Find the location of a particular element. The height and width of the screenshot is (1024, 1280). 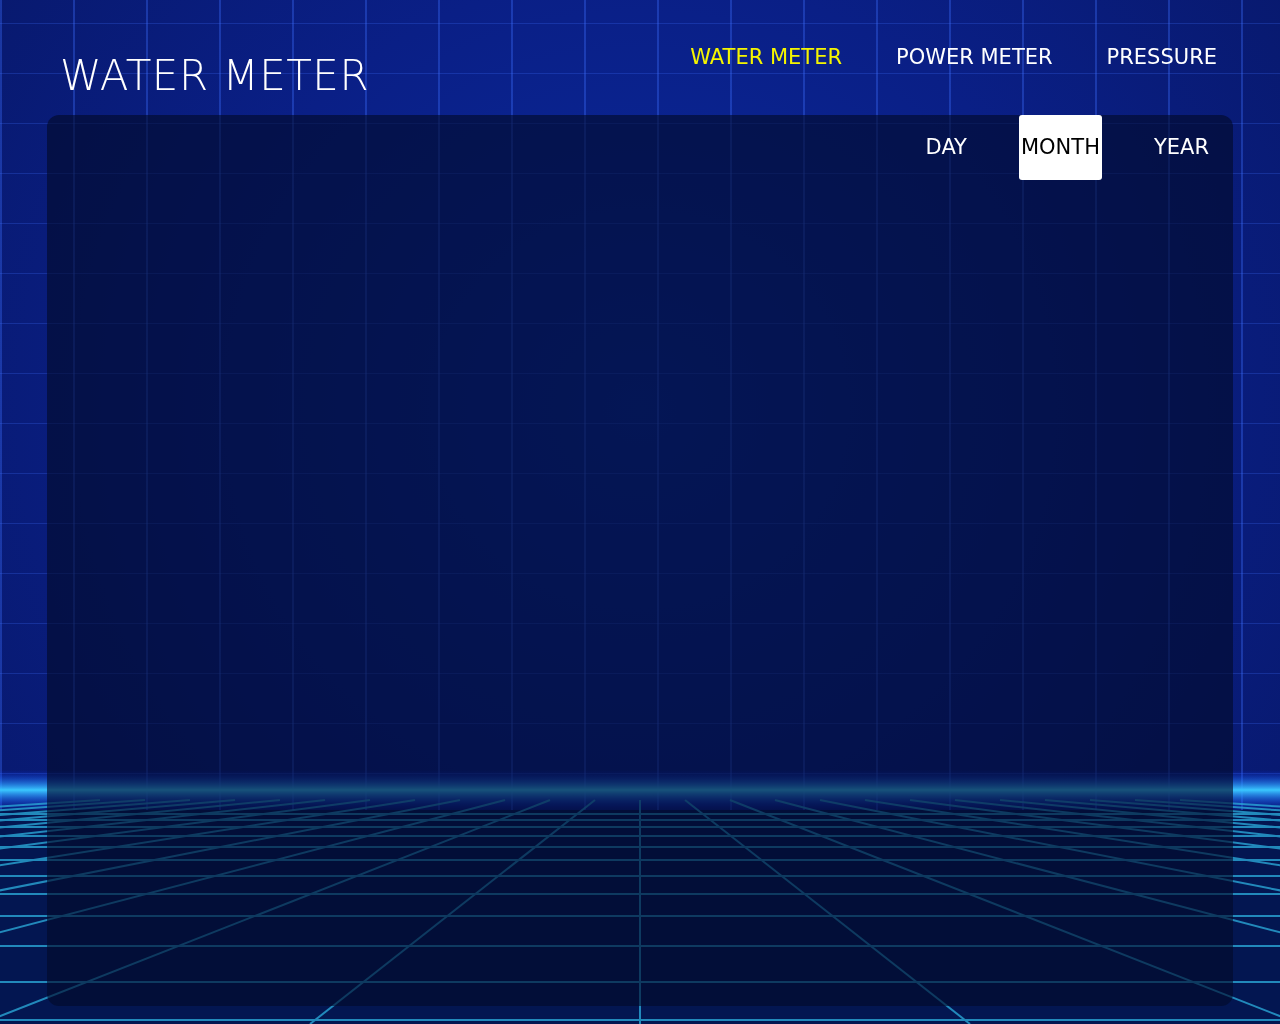

nav-link: PRESSURE is located at coordinates (1161, 58).